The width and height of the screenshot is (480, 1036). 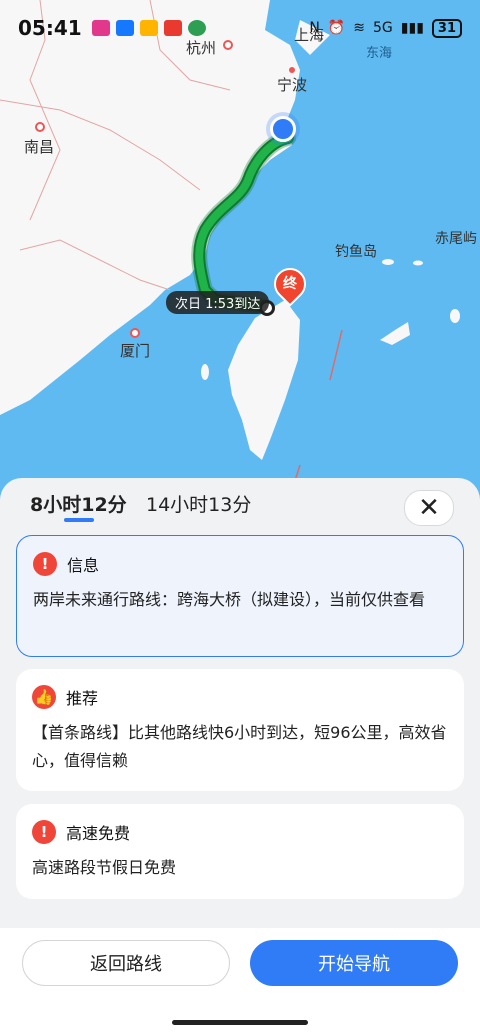 I want to click on map-label-diaoyu: 钓鱼岛, so click(x=356, y=252).